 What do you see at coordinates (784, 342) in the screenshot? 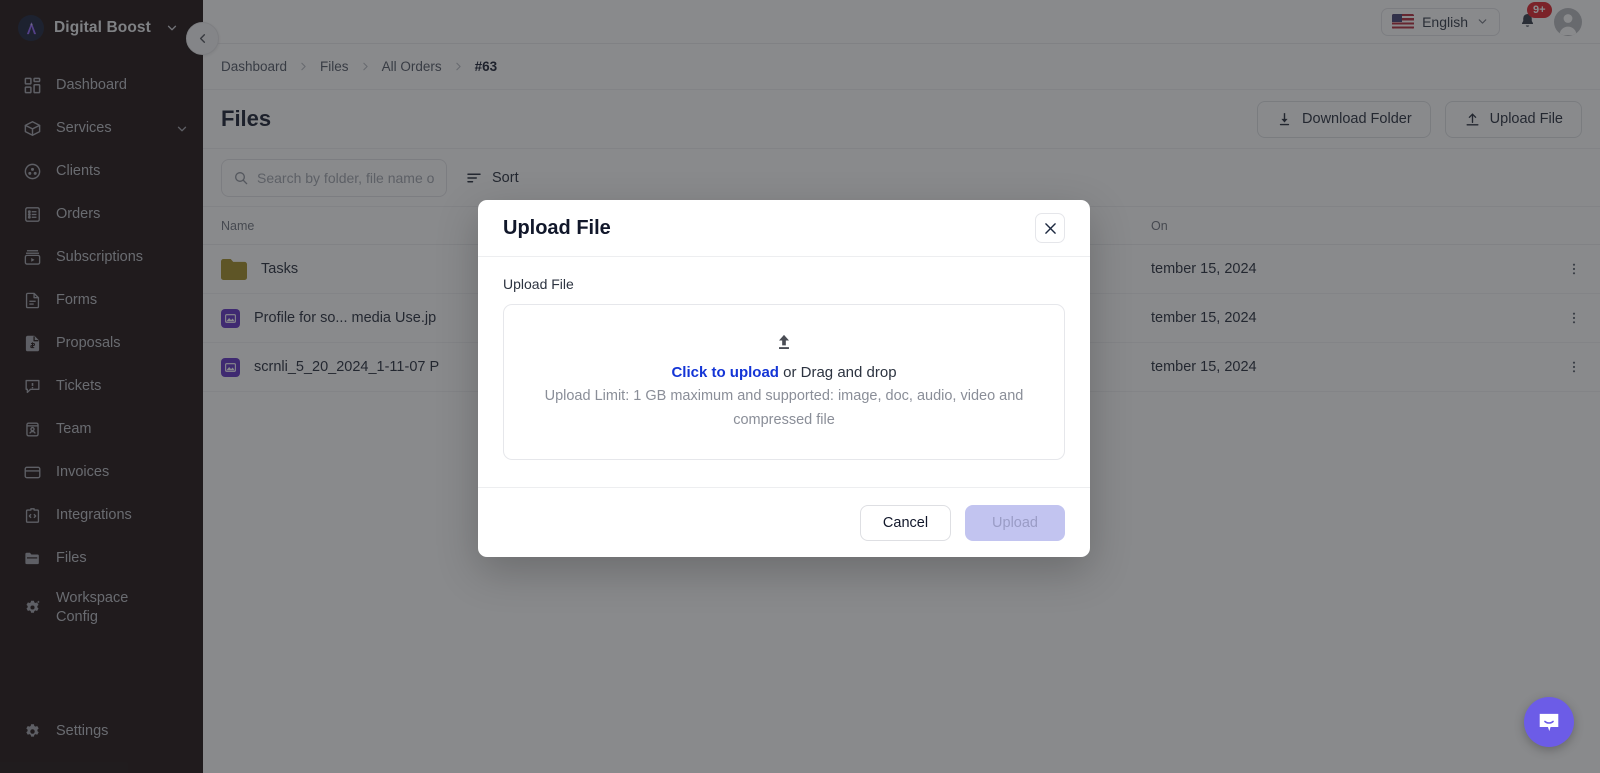
I see `upload-arrow-icon` at bounding box center [784, 342].